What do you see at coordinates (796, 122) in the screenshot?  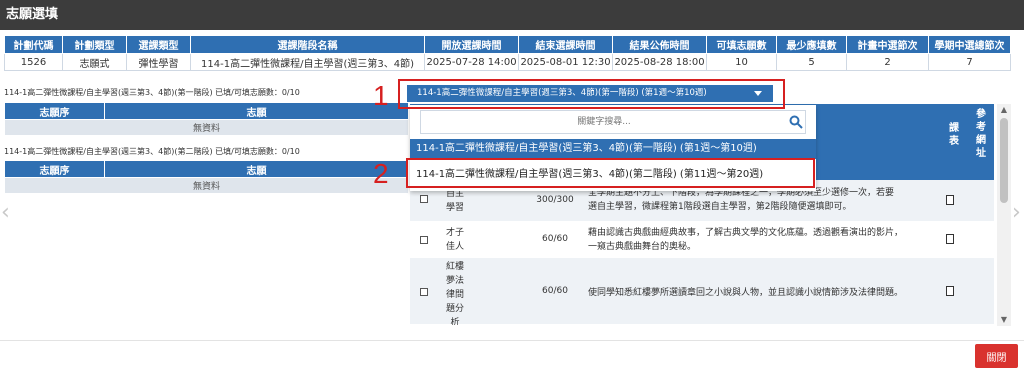 I see `search-icon` at bounding box center [796, 122].